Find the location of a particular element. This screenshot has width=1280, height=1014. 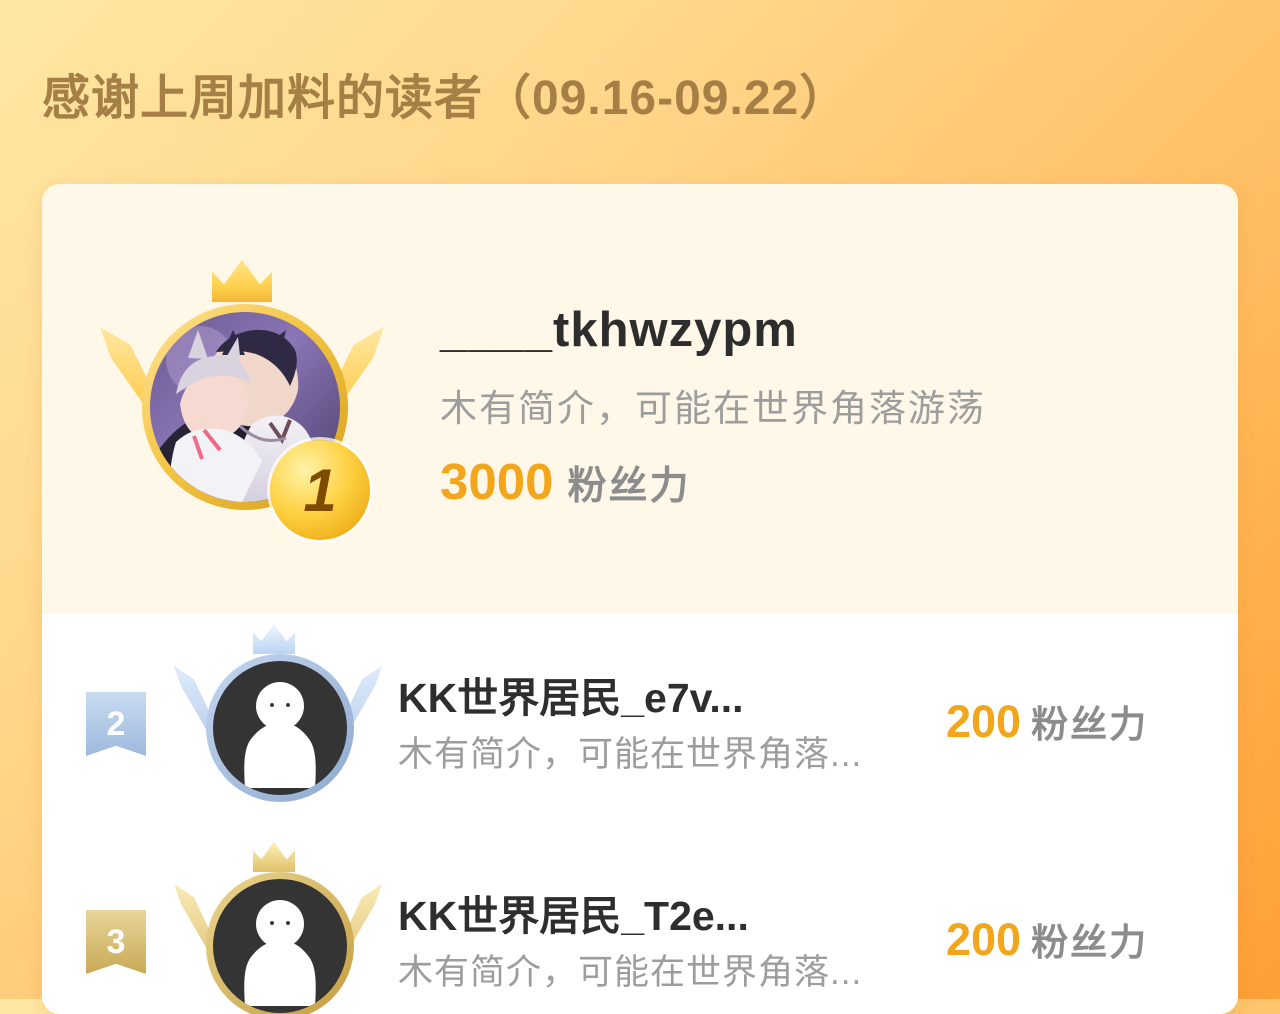

rank-2-fans-value: 200 is located at coordinates (984, 721).